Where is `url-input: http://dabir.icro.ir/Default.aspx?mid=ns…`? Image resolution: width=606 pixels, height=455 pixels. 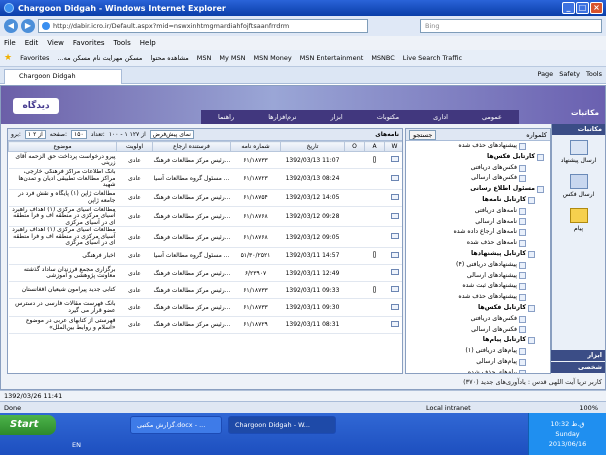 url-input: http://dabir.icro.ir/Default.aspx?mid=ns… is located at coordinates (203, 26).